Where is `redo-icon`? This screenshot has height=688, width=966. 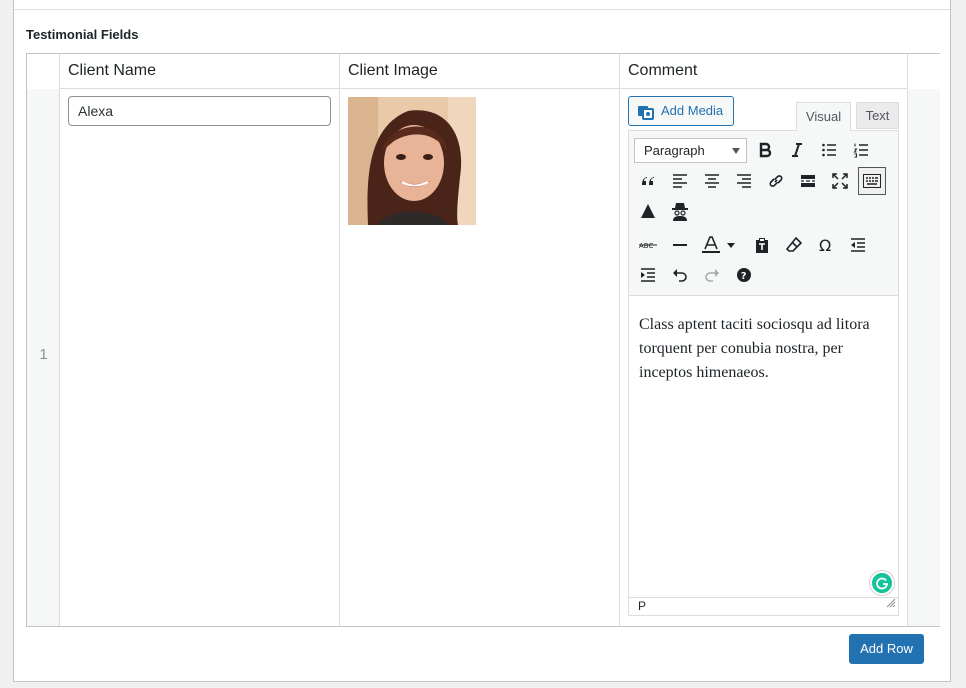
redo-icon is located at coordinates (712, 275).